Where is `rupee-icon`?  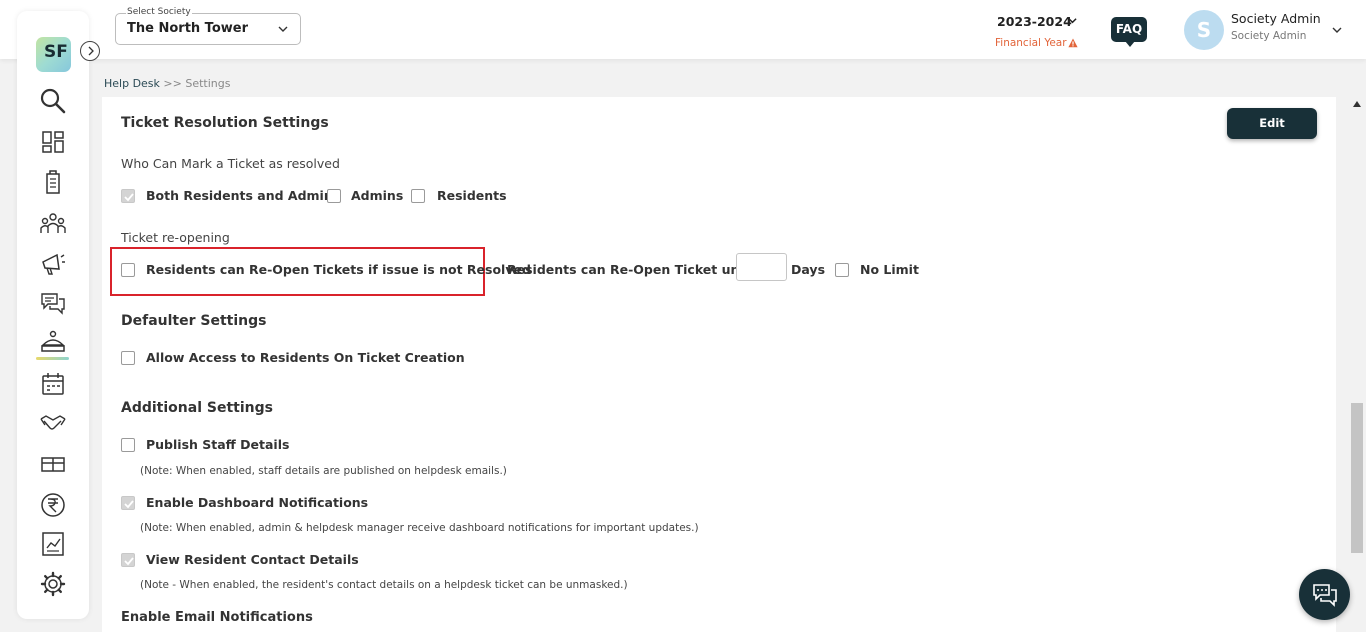 rupee-icon is located at coordinates (53, 505).